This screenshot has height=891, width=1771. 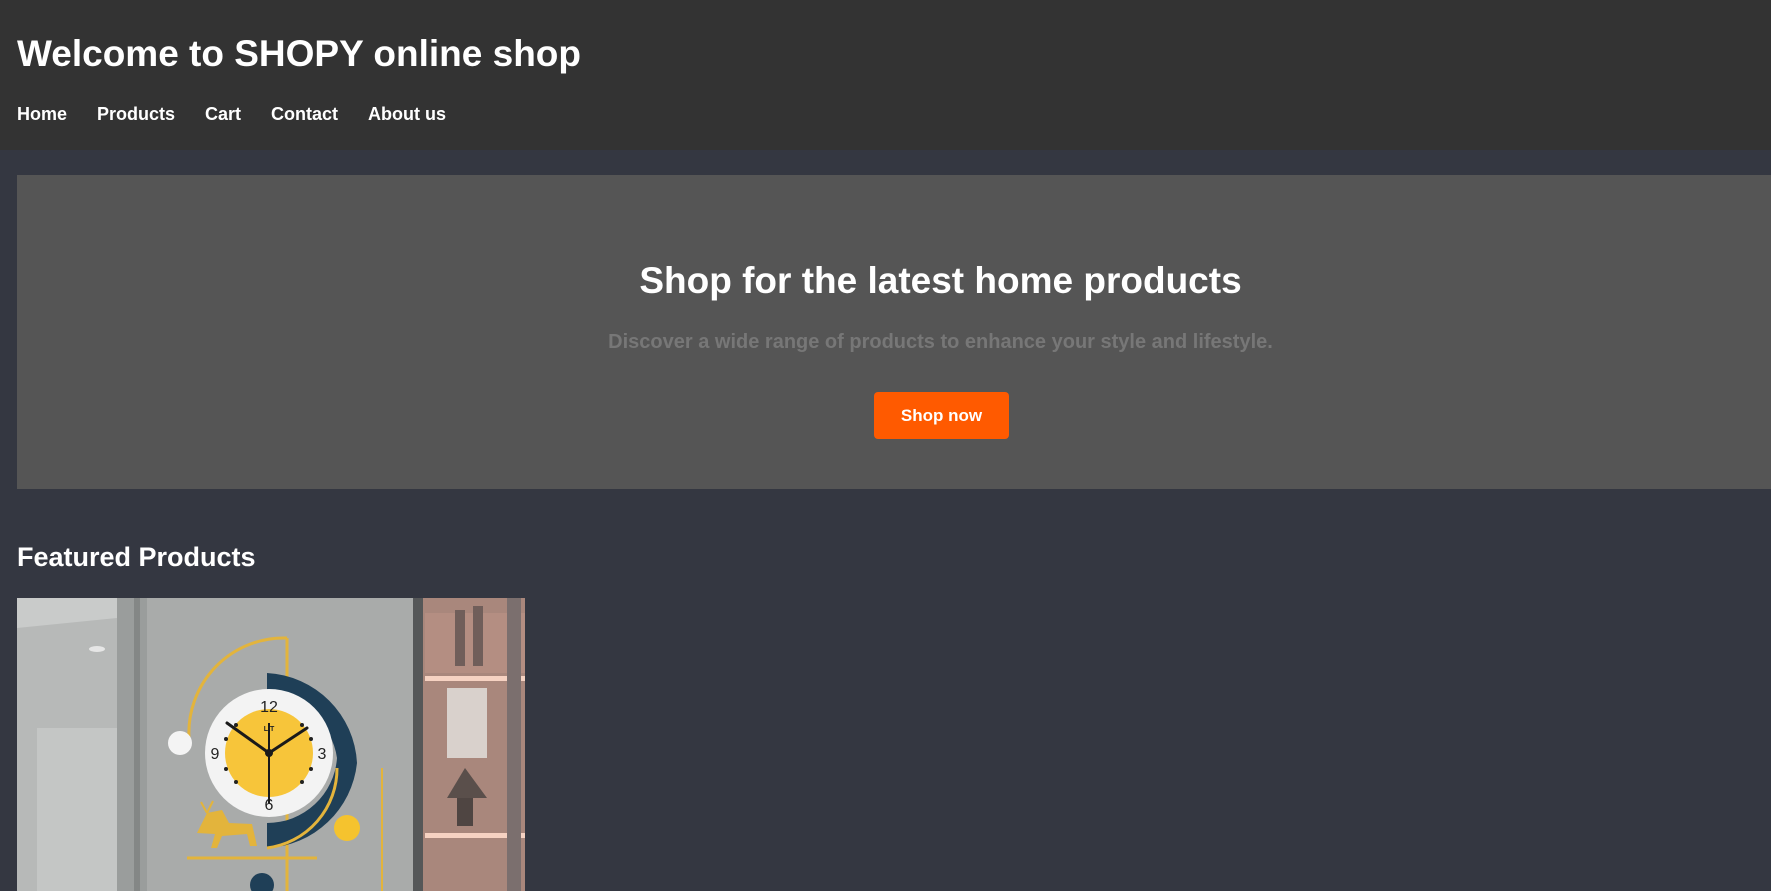 What do you see at coordinates (941, 415) in the screenshot?
I see `shop-now-button: Shop now` at bounding box center [941, 415].